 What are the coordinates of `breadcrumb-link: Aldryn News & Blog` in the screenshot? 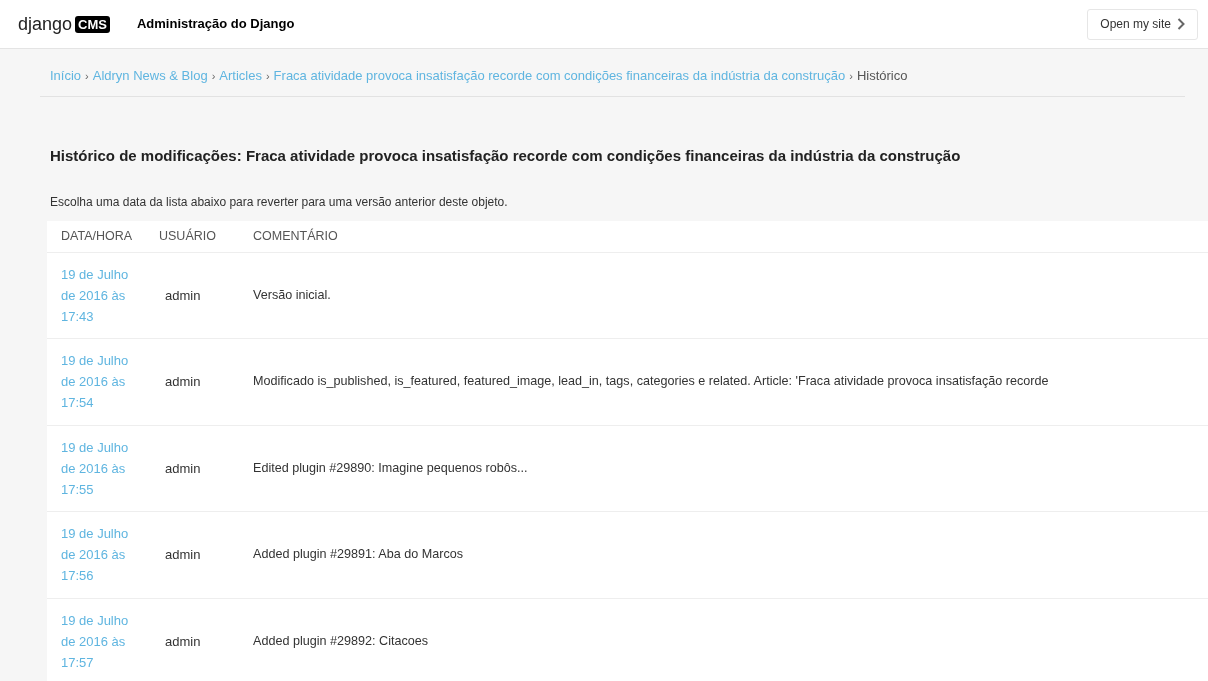 It's located at (150, 76).